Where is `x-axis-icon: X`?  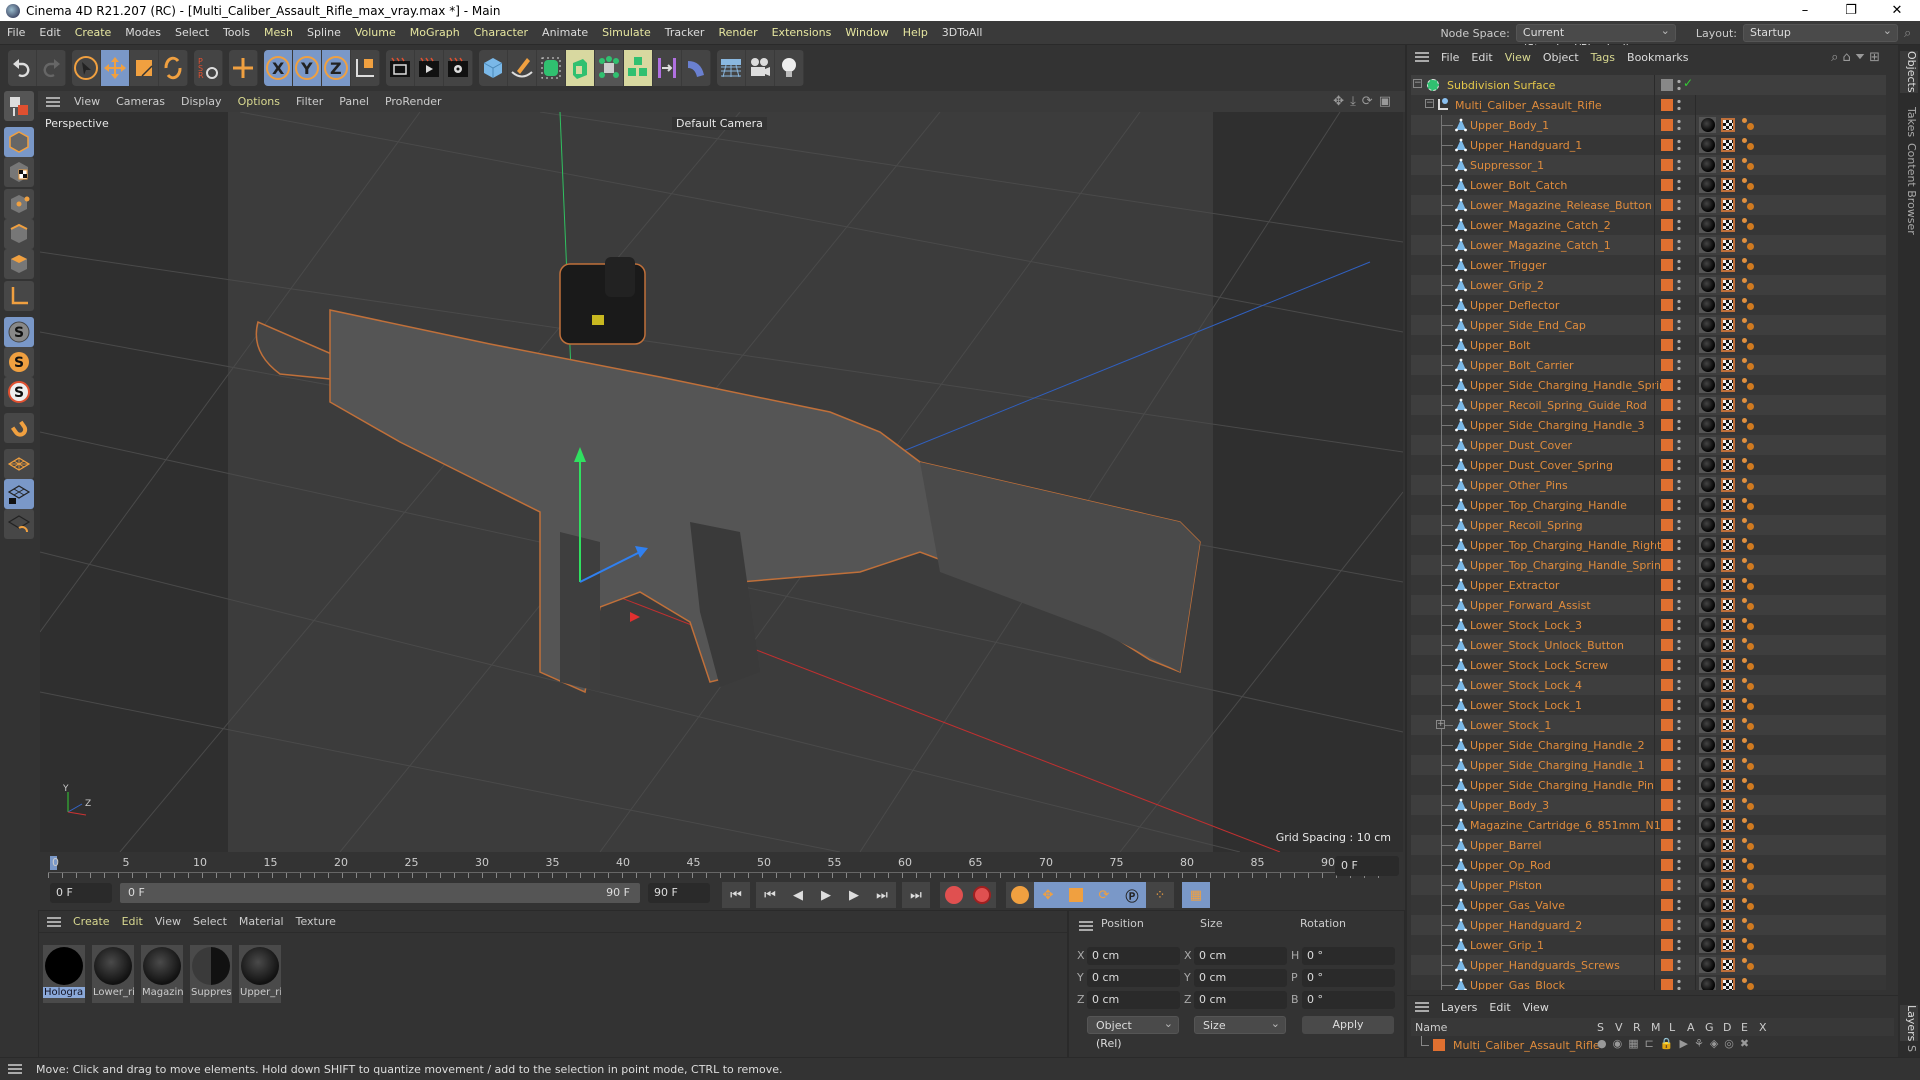
x-axis-icon: X is located at coordinates (278, 68).